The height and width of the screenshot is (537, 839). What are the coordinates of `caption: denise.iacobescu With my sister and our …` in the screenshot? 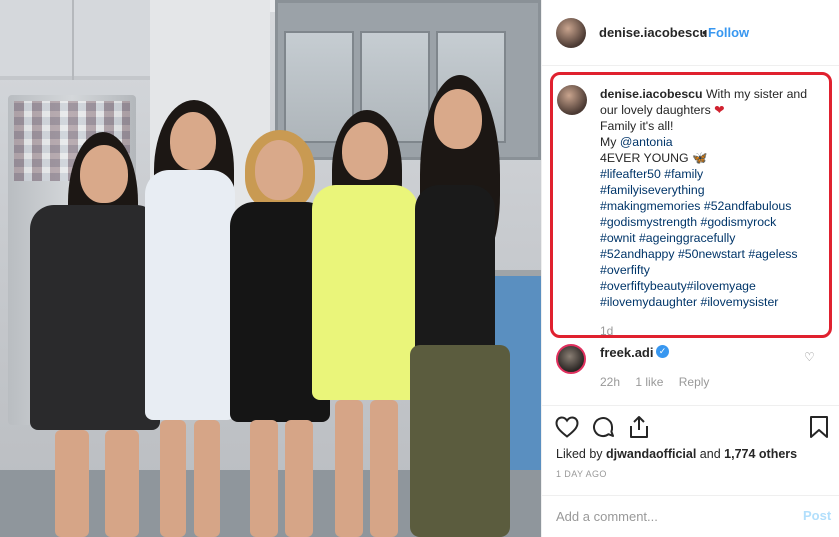 It's located at (712, 212).